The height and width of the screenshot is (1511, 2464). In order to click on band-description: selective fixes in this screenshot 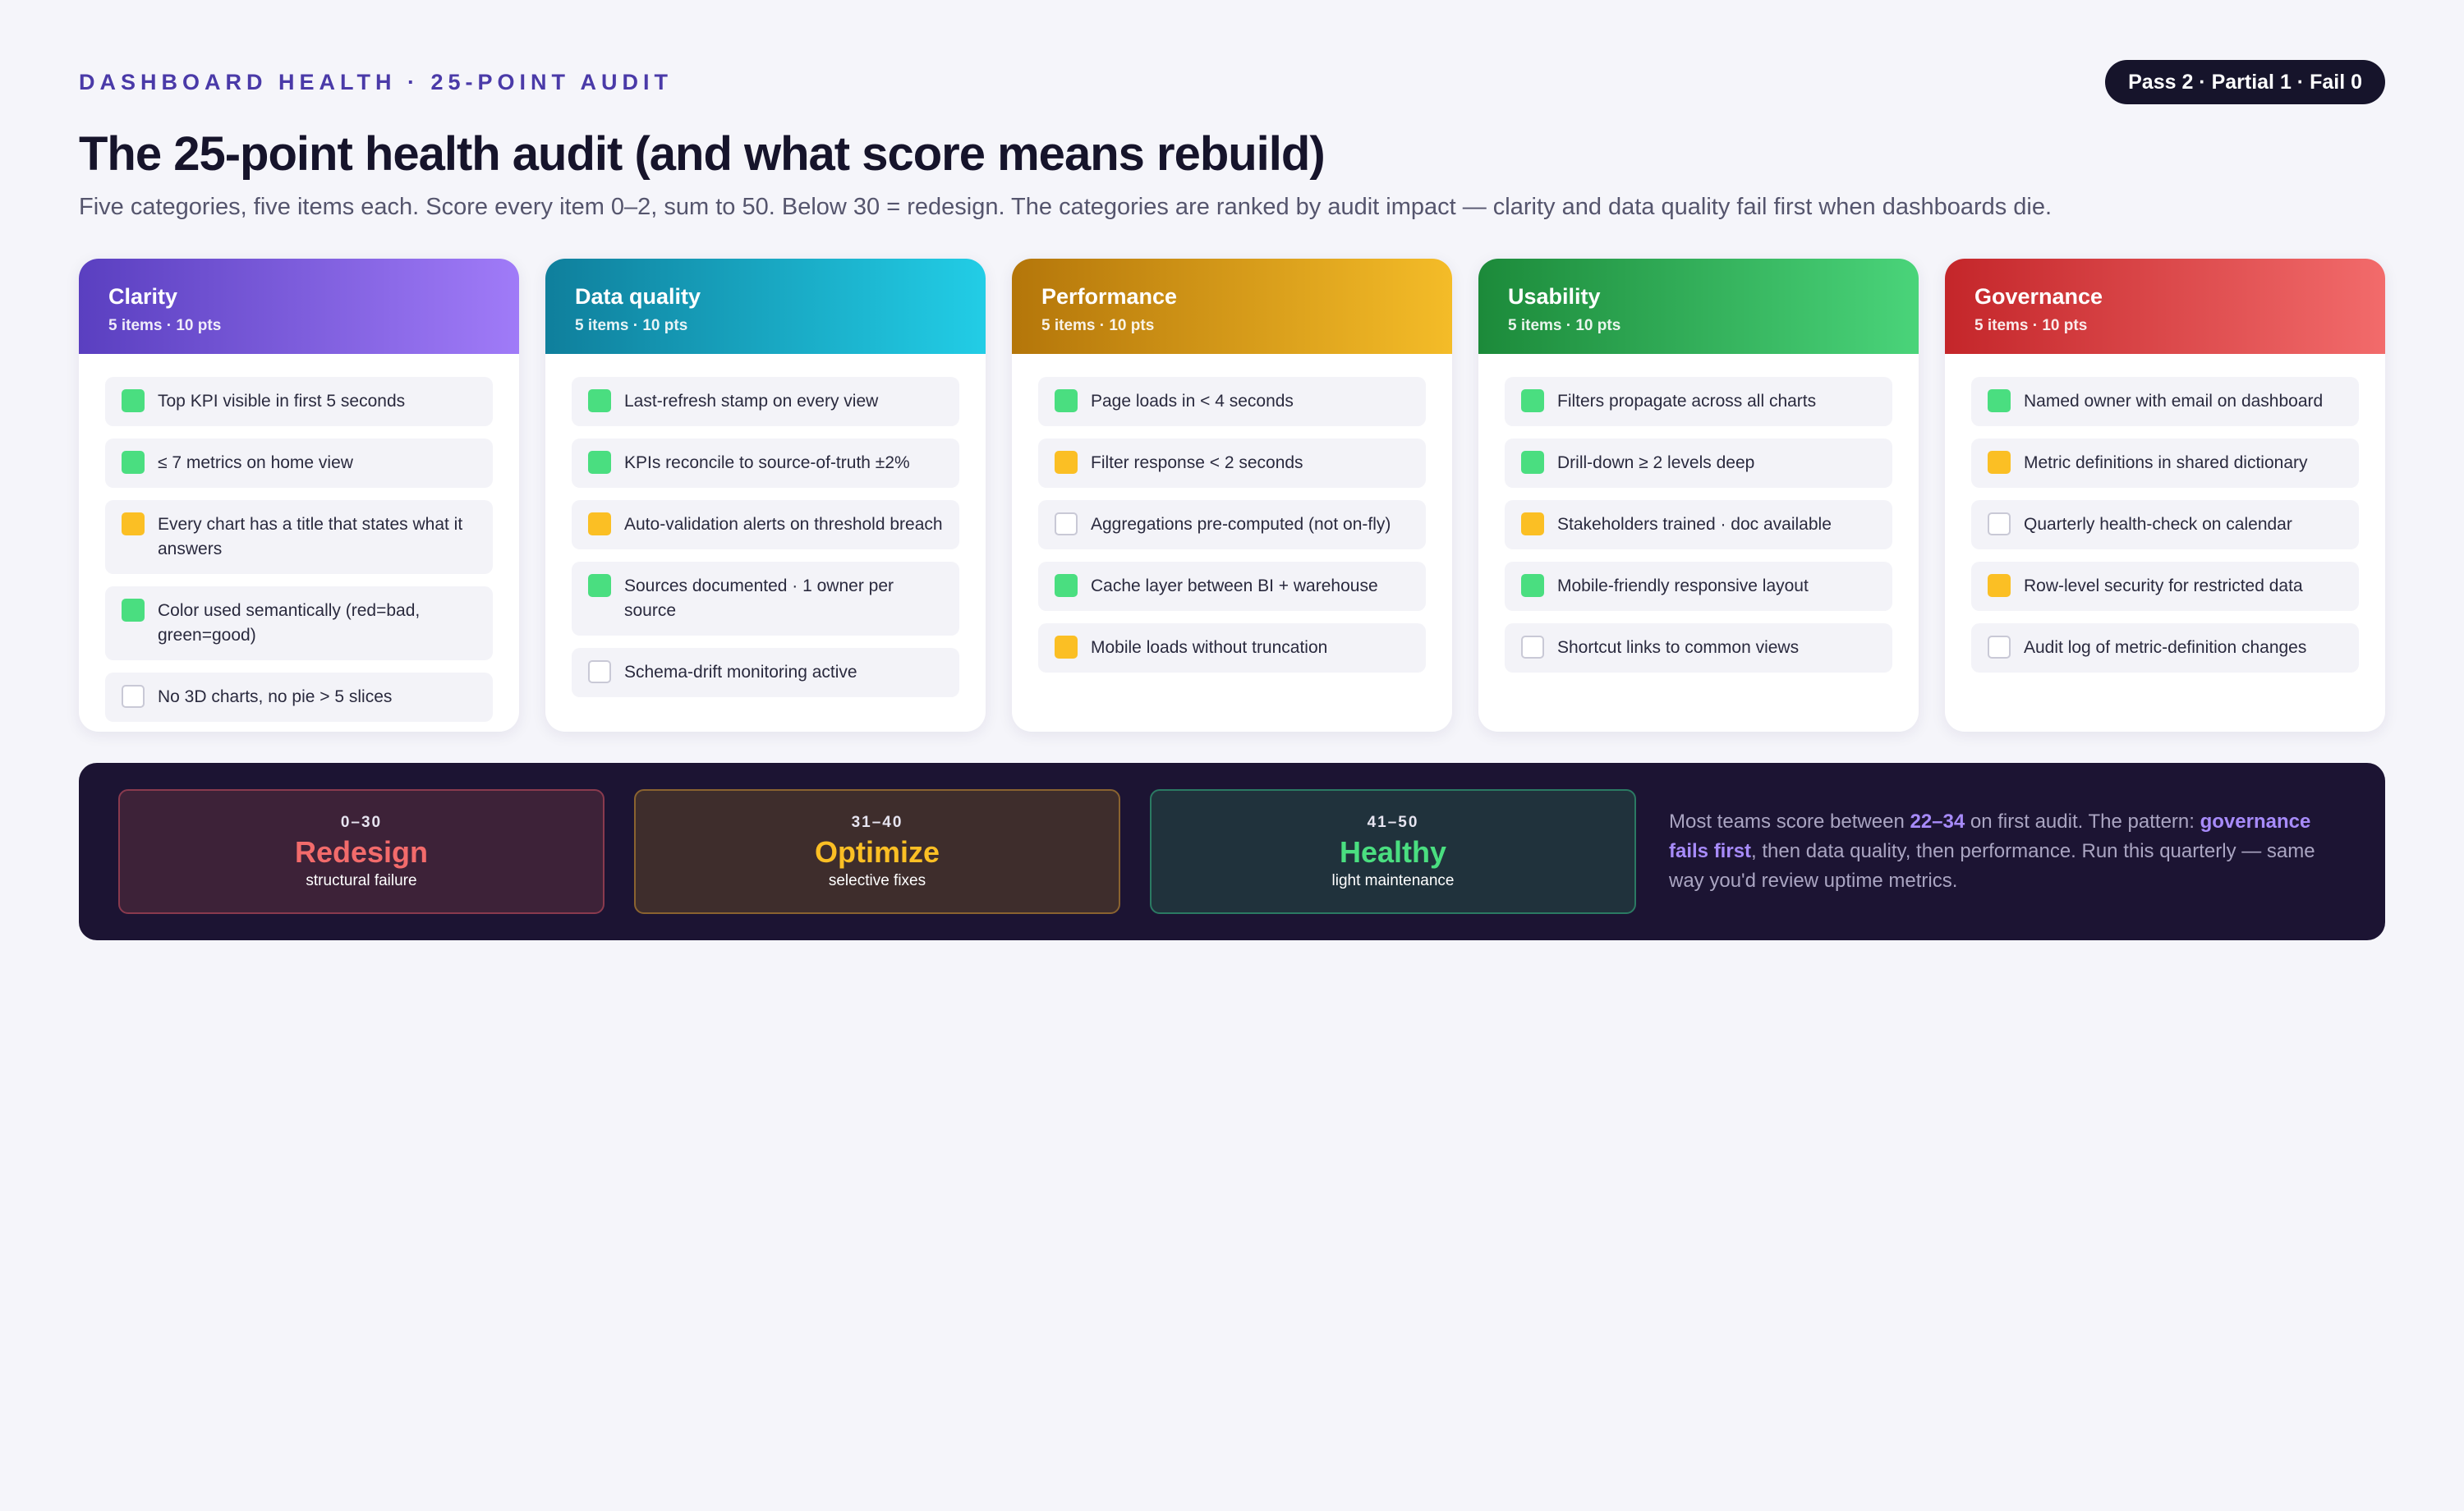, I will do `click(877, 881)`.